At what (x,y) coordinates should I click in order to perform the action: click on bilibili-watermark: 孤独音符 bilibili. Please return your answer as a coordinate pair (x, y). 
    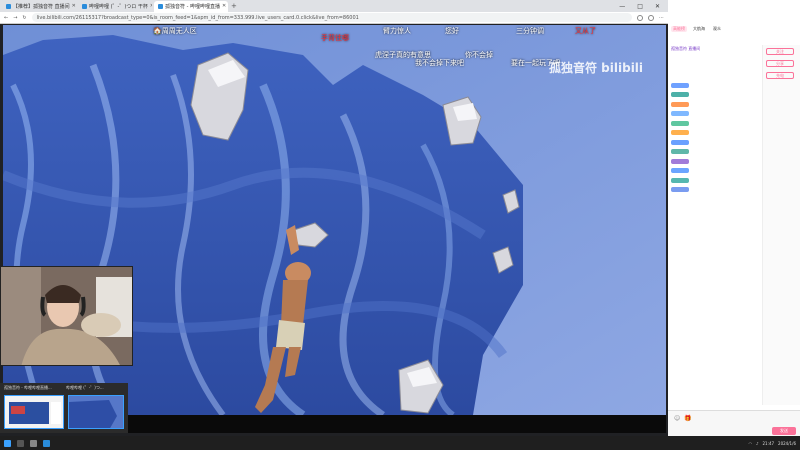
    Looking at the image, I should click on (596, 68).